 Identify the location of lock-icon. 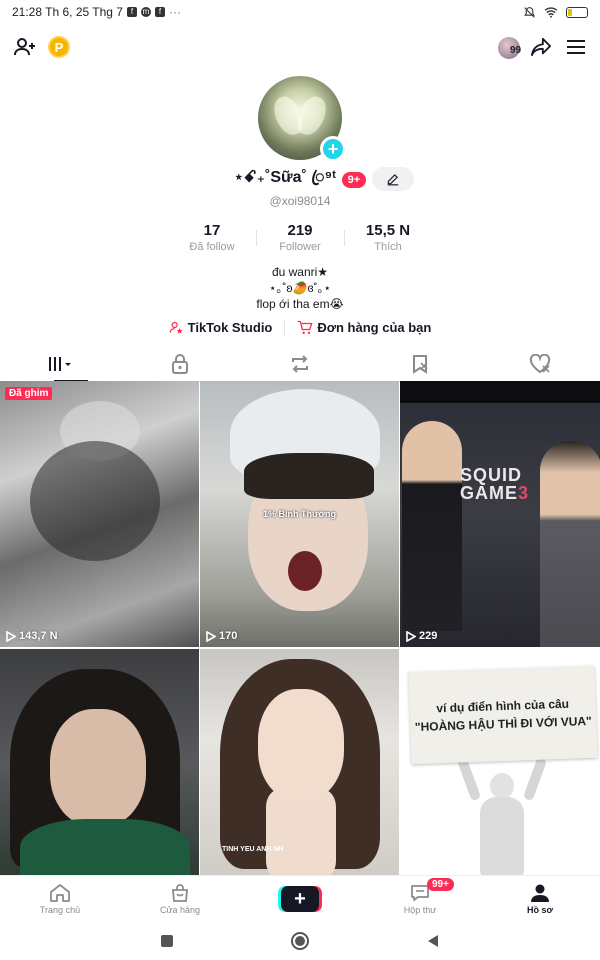
(180, 363).